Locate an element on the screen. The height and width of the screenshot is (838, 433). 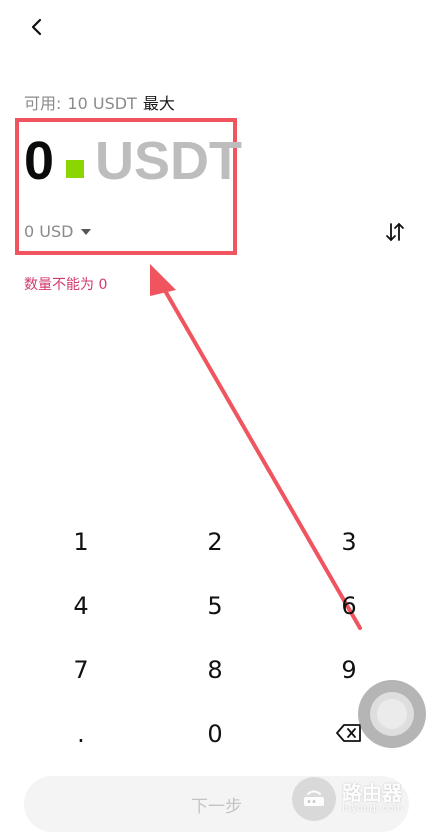
watermark-domain: luyouqi.com is located at coordinates (373, 809).